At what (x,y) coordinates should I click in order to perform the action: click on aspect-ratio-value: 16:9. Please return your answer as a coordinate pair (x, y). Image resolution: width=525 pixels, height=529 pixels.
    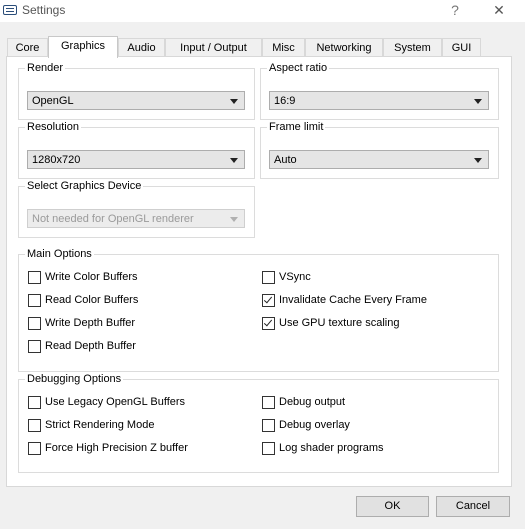
    Looking at the image, I should click on (285, 101).